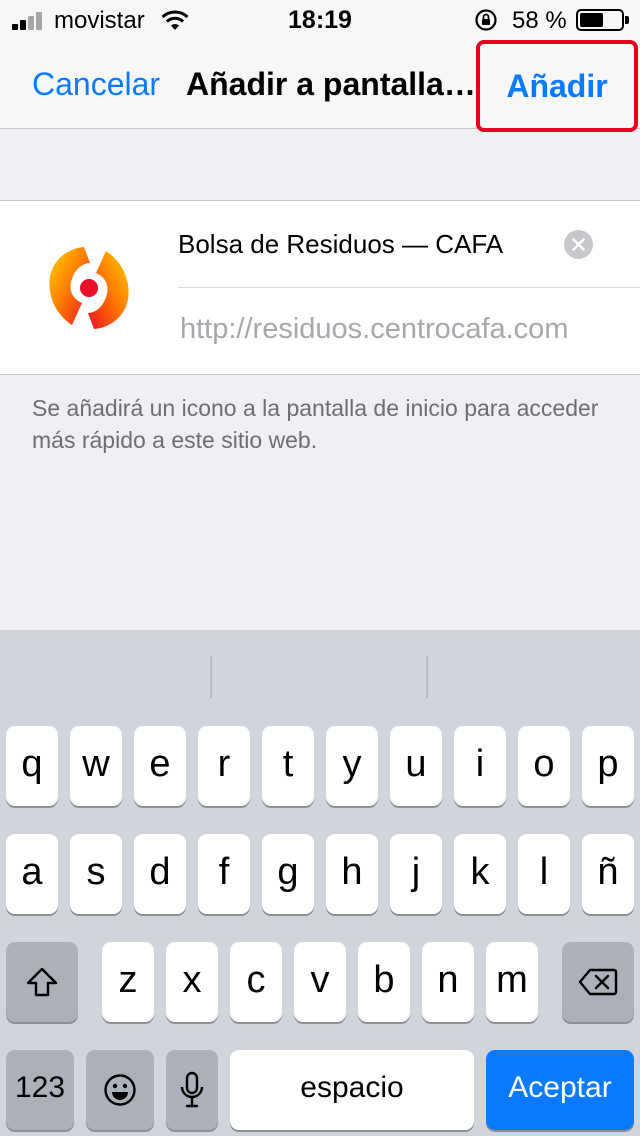  Describe the element at coordinates (598, 982) in the screenshot. I see `backspace-key` at that location.